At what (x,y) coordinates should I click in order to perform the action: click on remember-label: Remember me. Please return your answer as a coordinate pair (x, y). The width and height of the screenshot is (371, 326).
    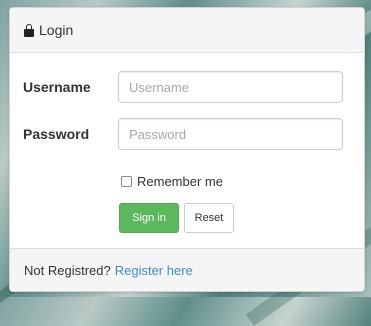
    Looking at the image, I should click on (180, 181).